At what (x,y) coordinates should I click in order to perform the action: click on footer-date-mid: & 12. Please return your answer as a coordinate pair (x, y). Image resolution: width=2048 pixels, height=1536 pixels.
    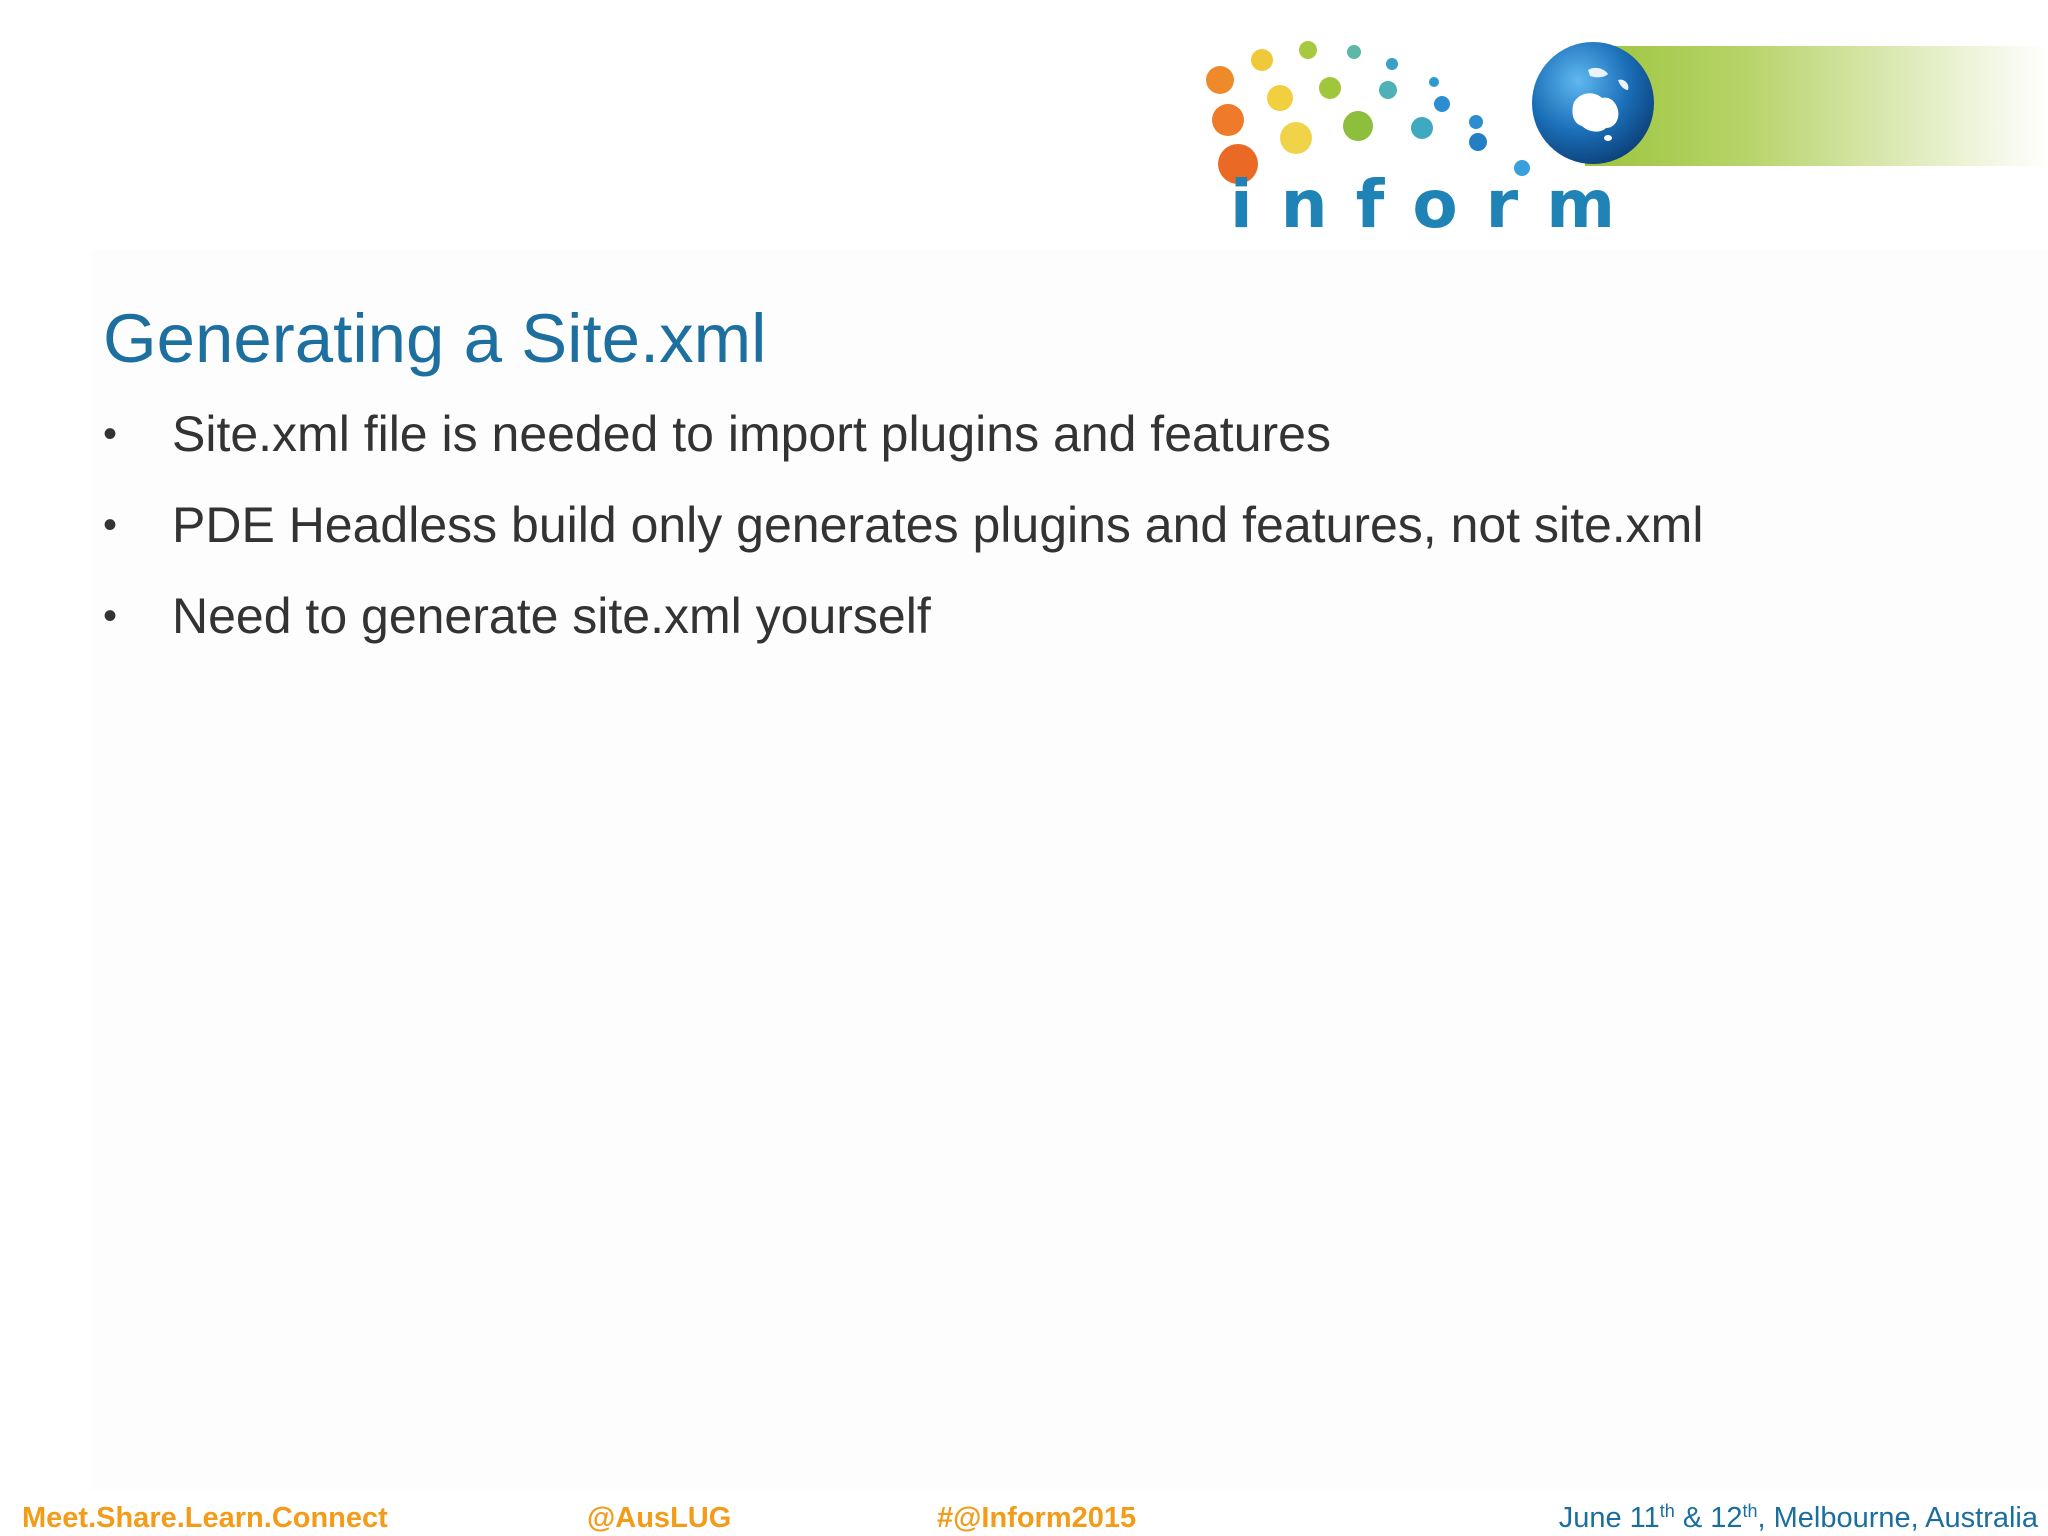
    Looking at the image, I should click on (1708, 1518).